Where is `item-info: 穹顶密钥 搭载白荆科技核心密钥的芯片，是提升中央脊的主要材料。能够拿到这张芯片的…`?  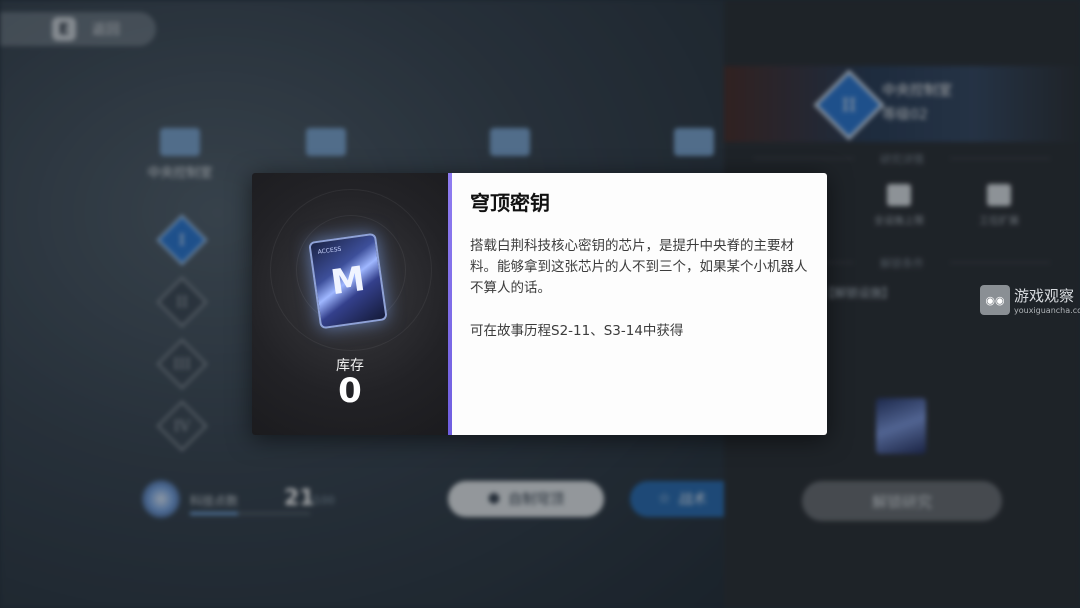 item-info: 穹顶密钥 搭载白荆科技核心密钥的芯片，是提升中央脊的主要材料。能够拿到这张芯片的… is located at coordinates (639, 304).